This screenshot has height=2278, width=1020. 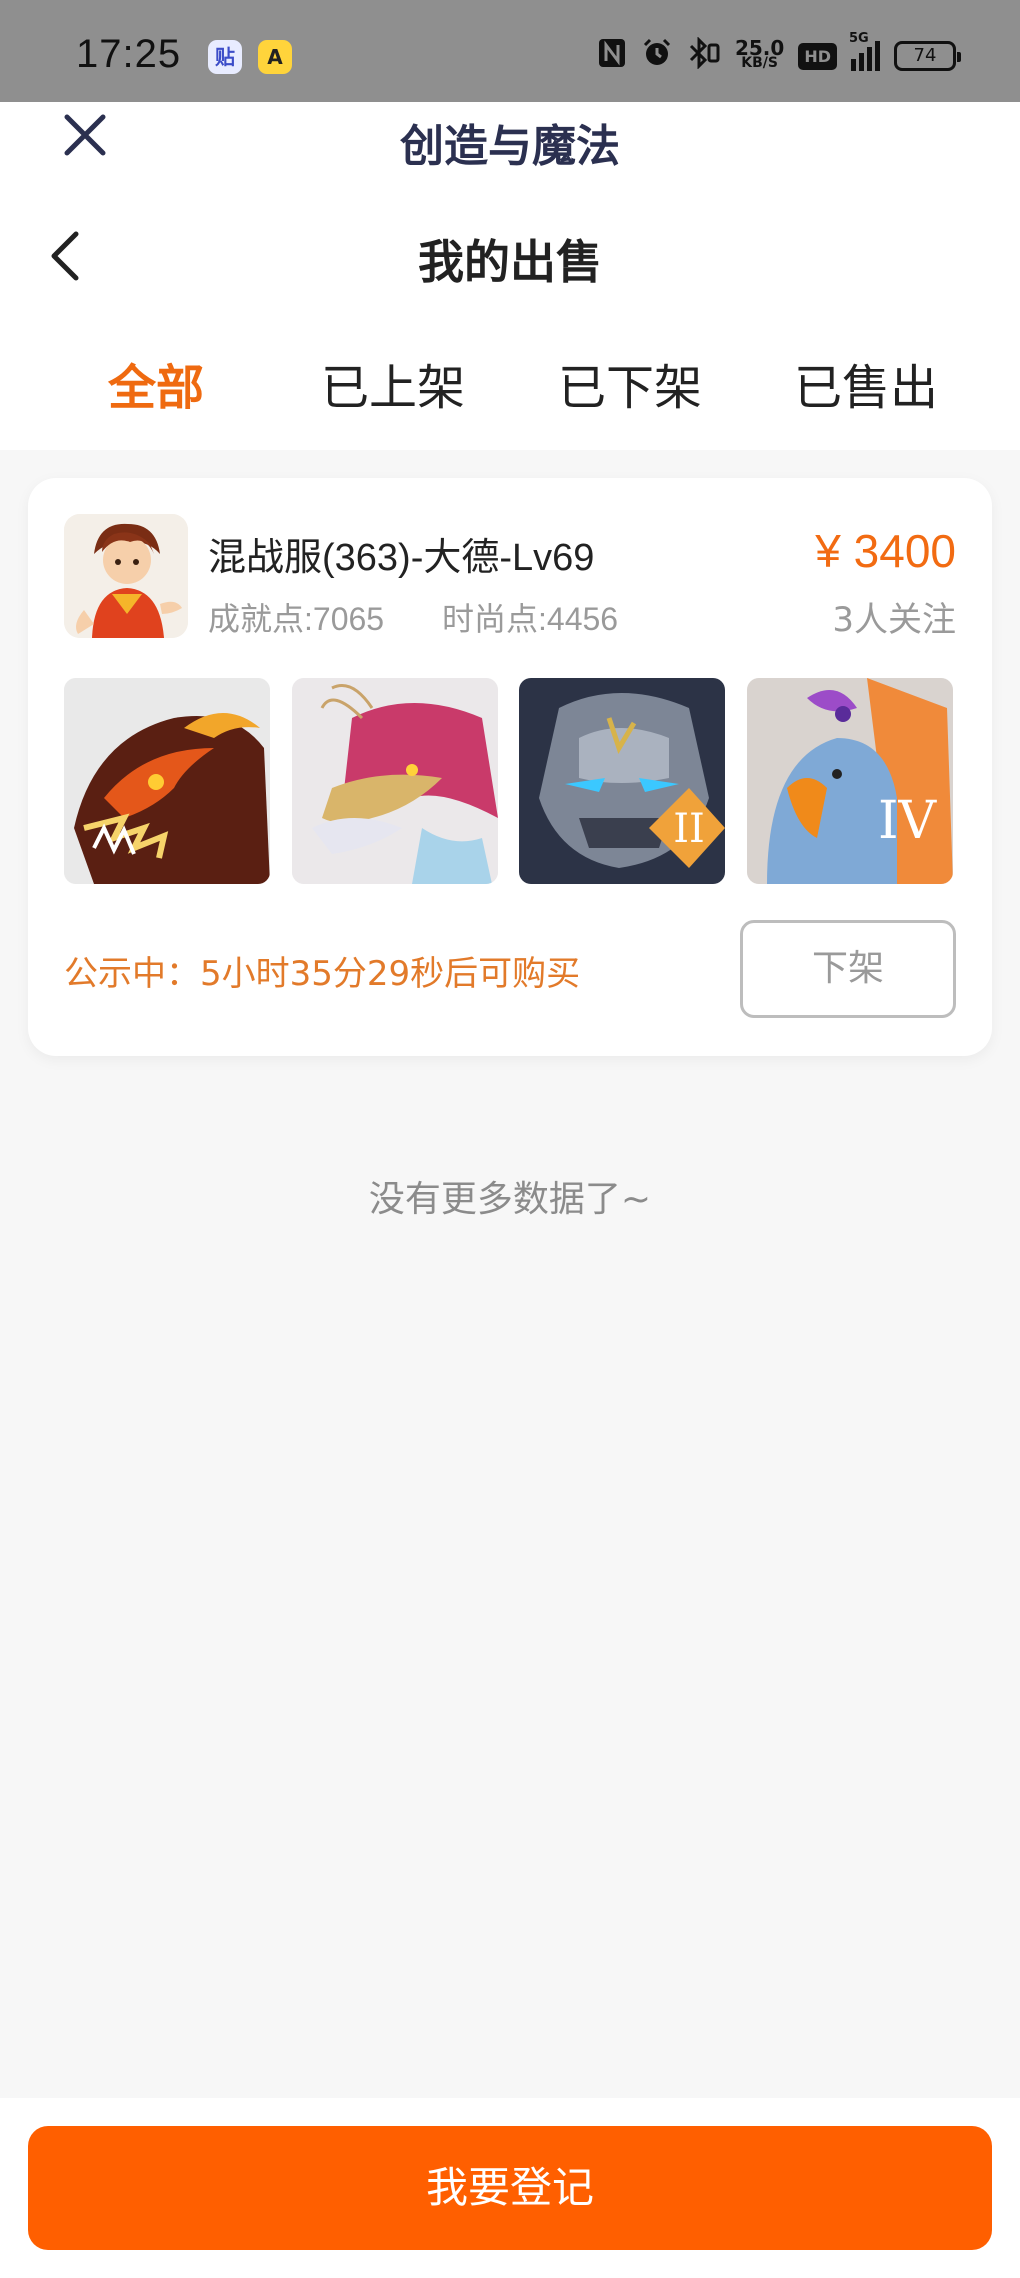 I want to click on close-icon, so click(x=85, y=135).